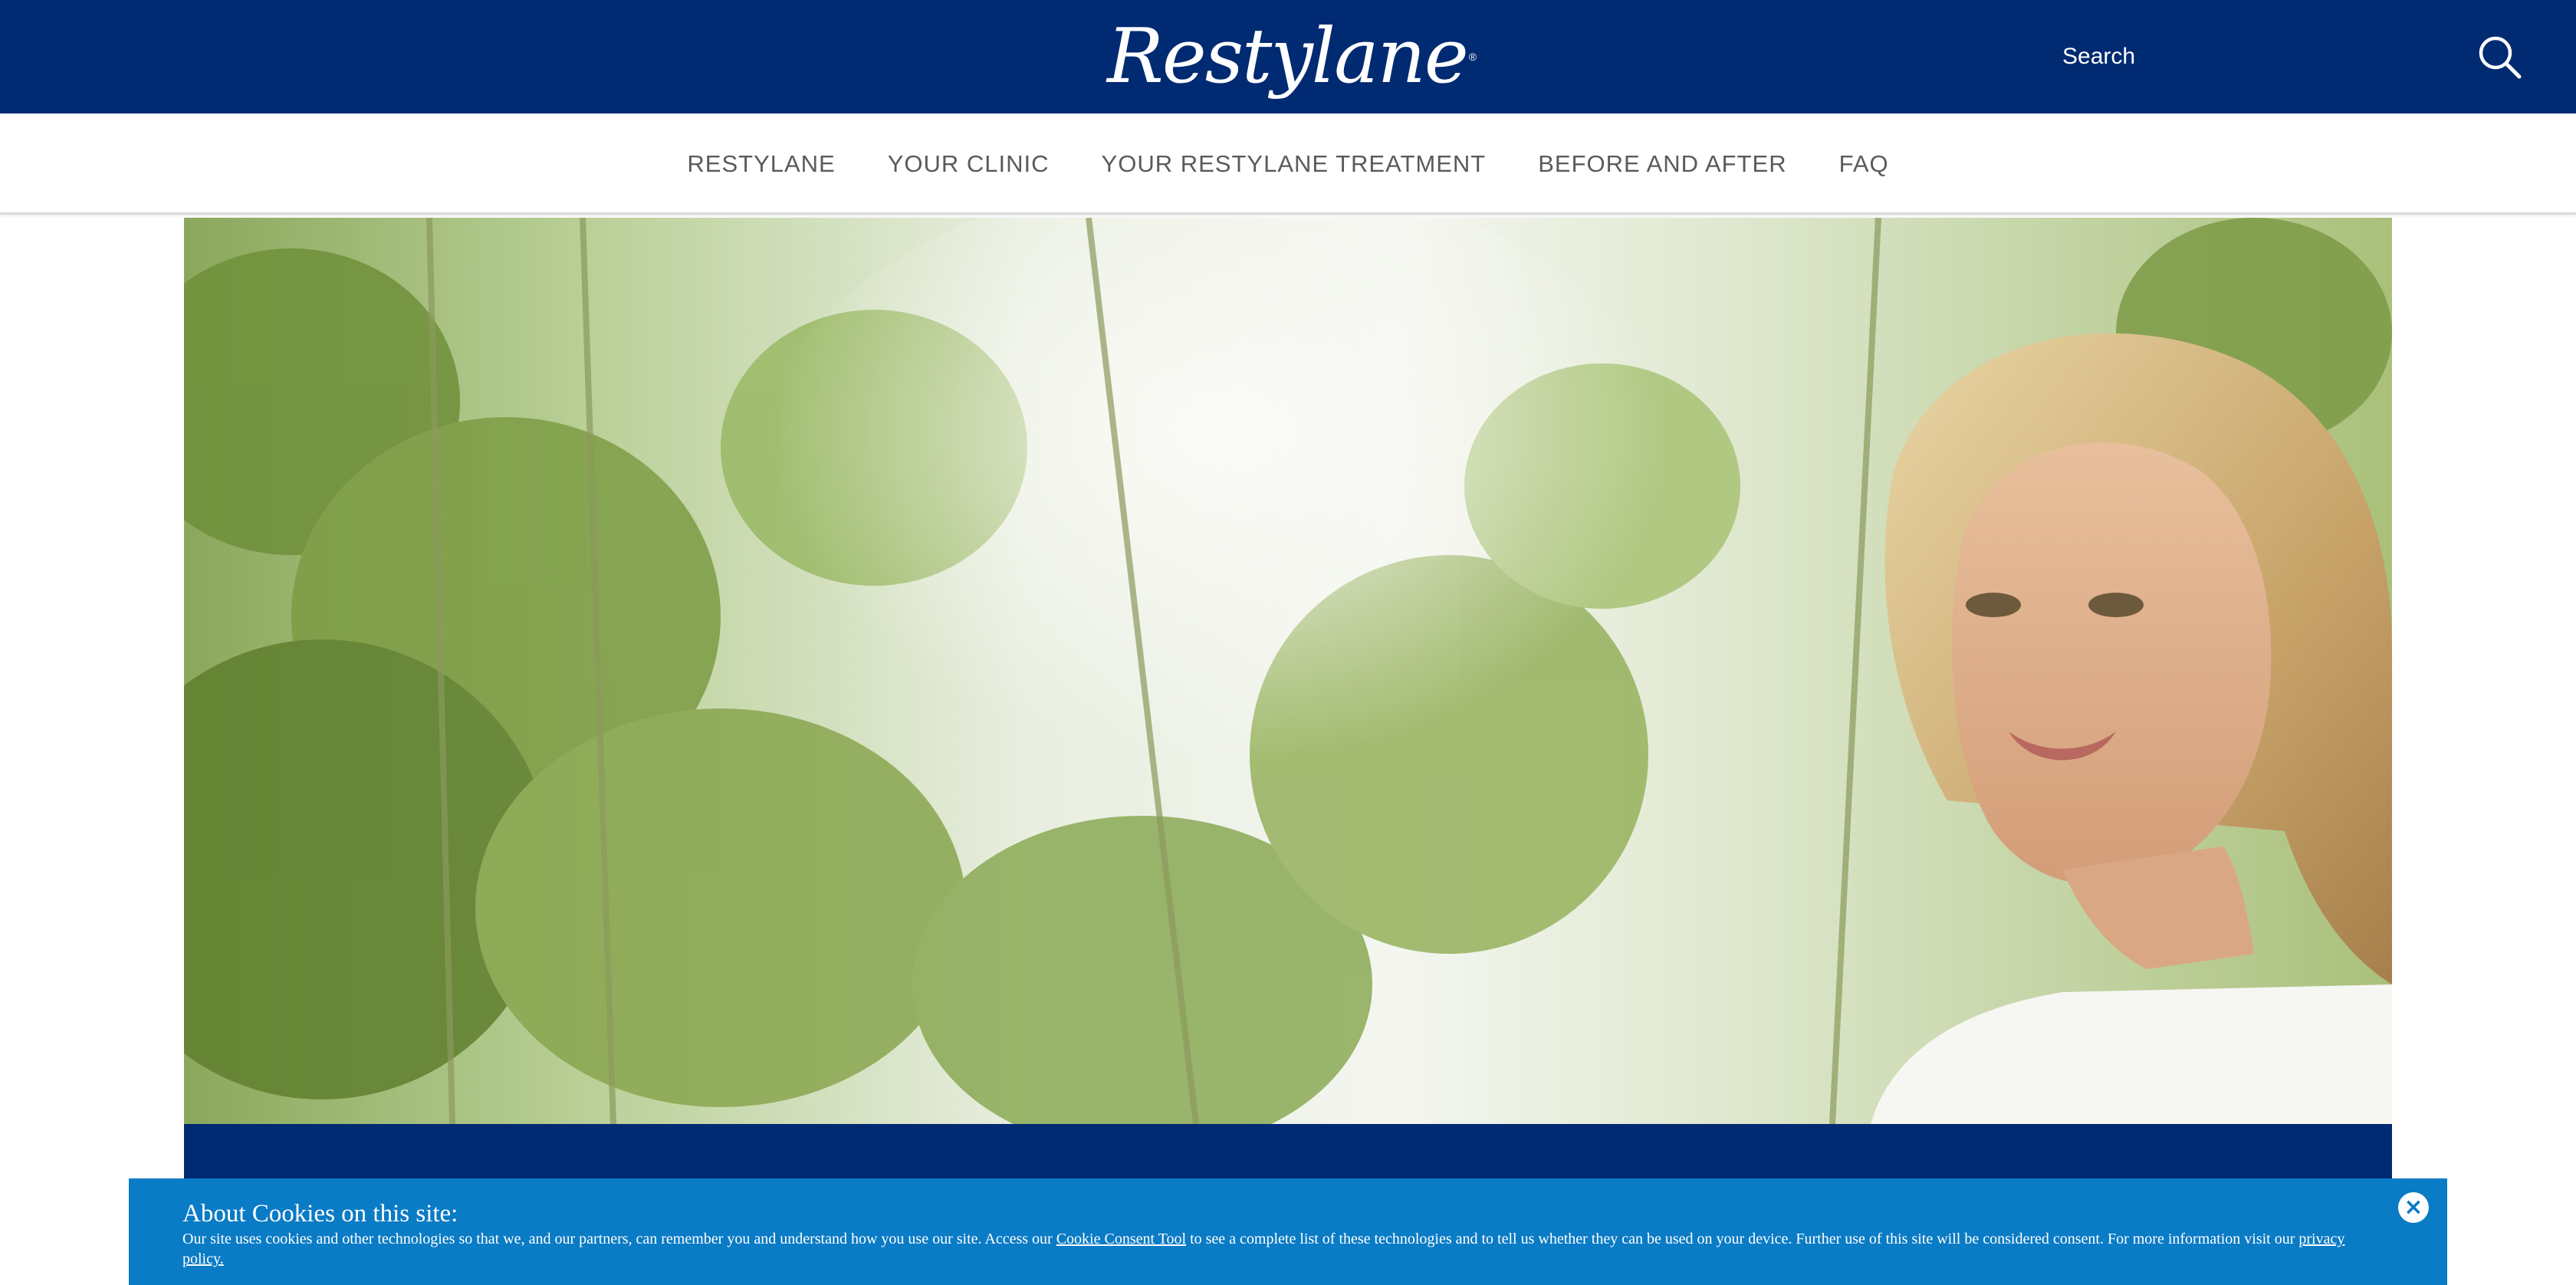 The height and width of the screenshot is (1285, 2576). I want to click on logo-registered-mark: ®, so click(1473, 57).